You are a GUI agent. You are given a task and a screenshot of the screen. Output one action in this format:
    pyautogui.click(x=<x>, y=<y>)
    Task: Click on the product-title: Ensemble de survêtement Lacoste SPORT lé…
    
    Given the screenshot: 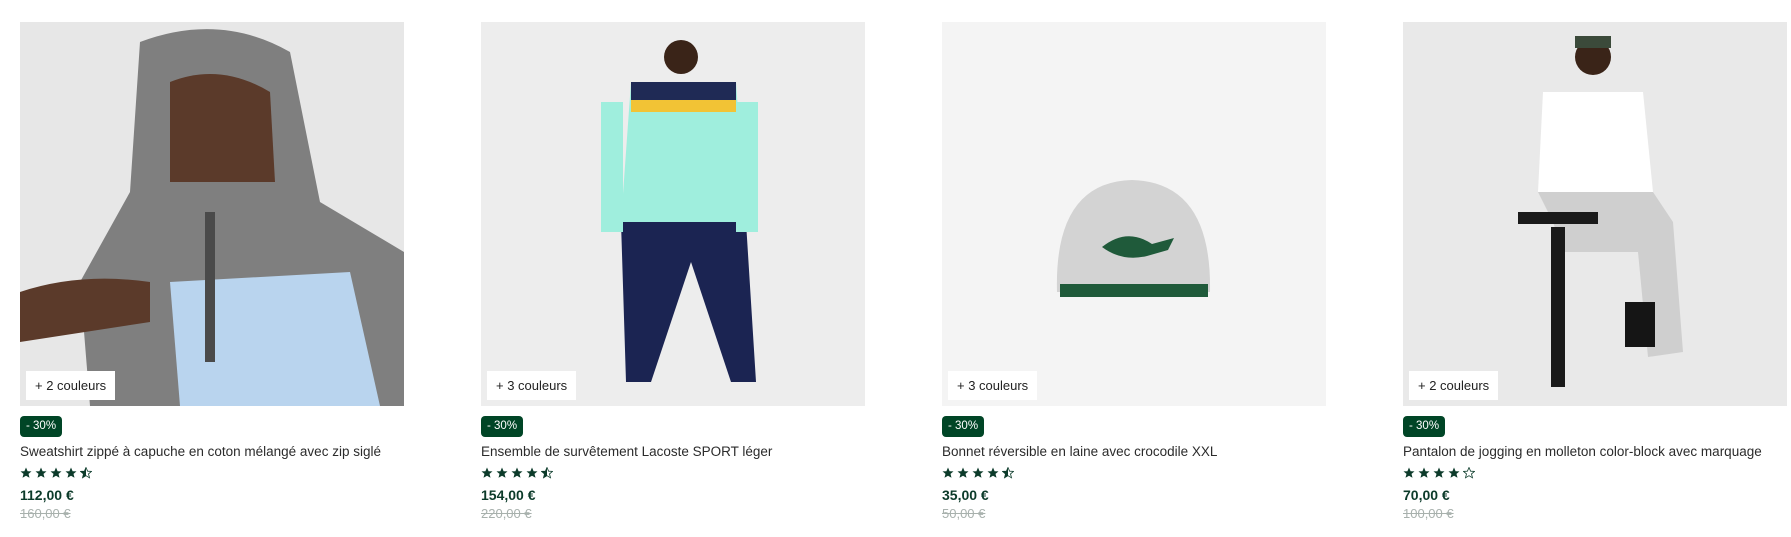 What is the action you would take?
    pyautogui.click(x=673, y=451)
    